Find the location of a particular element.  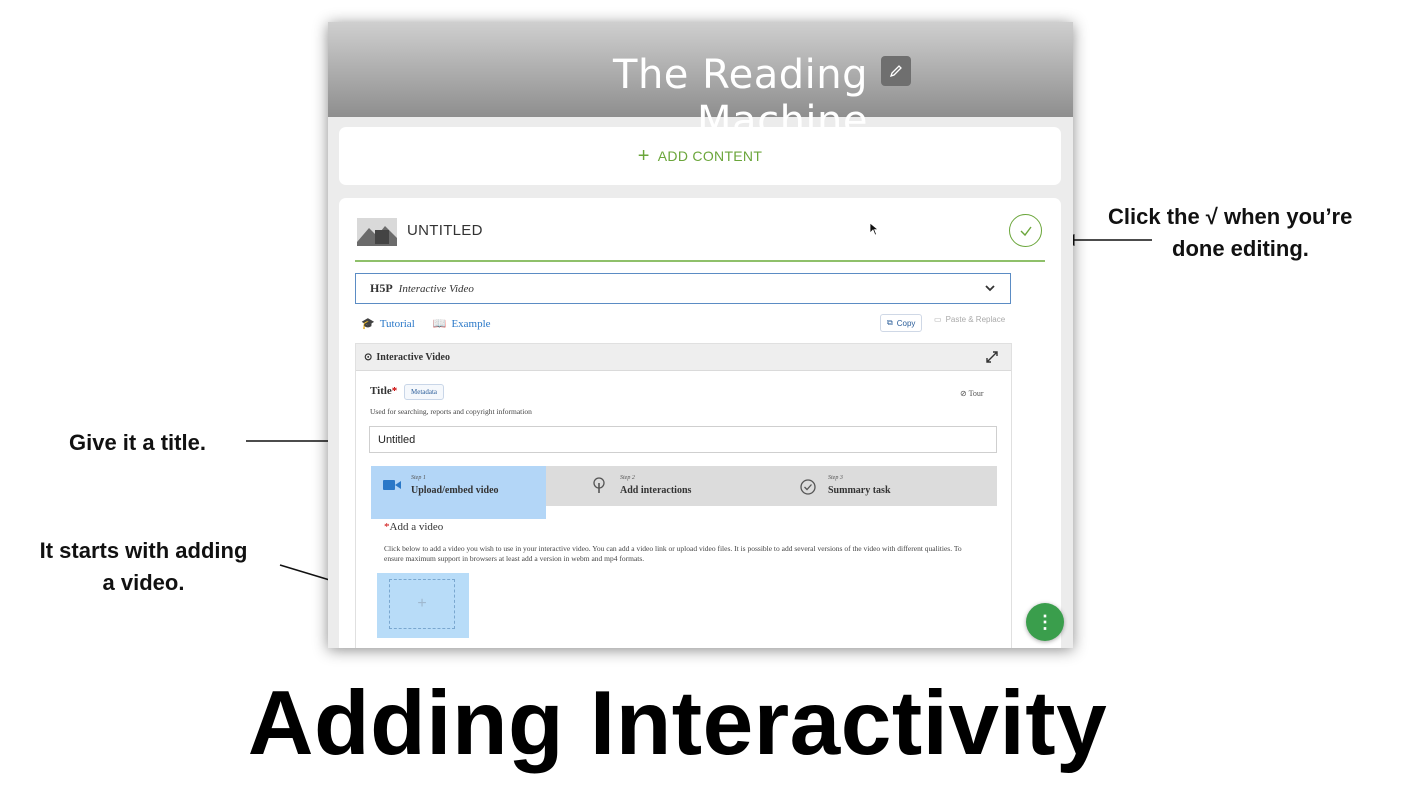

title-label-text: Title is located at coordinates (381, 391).